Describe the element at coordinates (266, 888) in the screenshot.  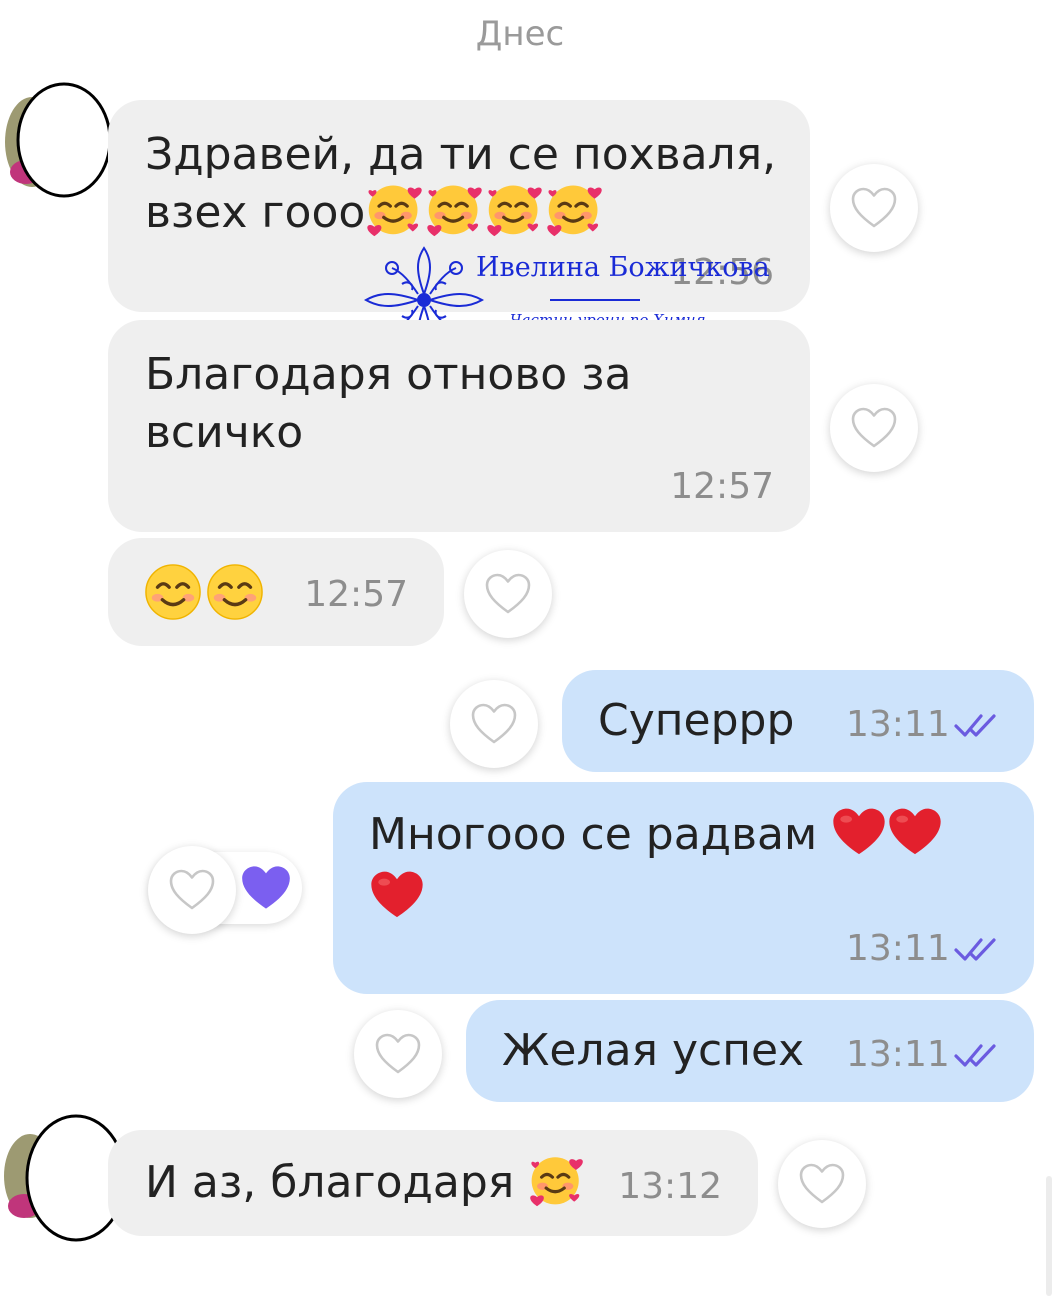
I see `purple-heart-icon` at that location.